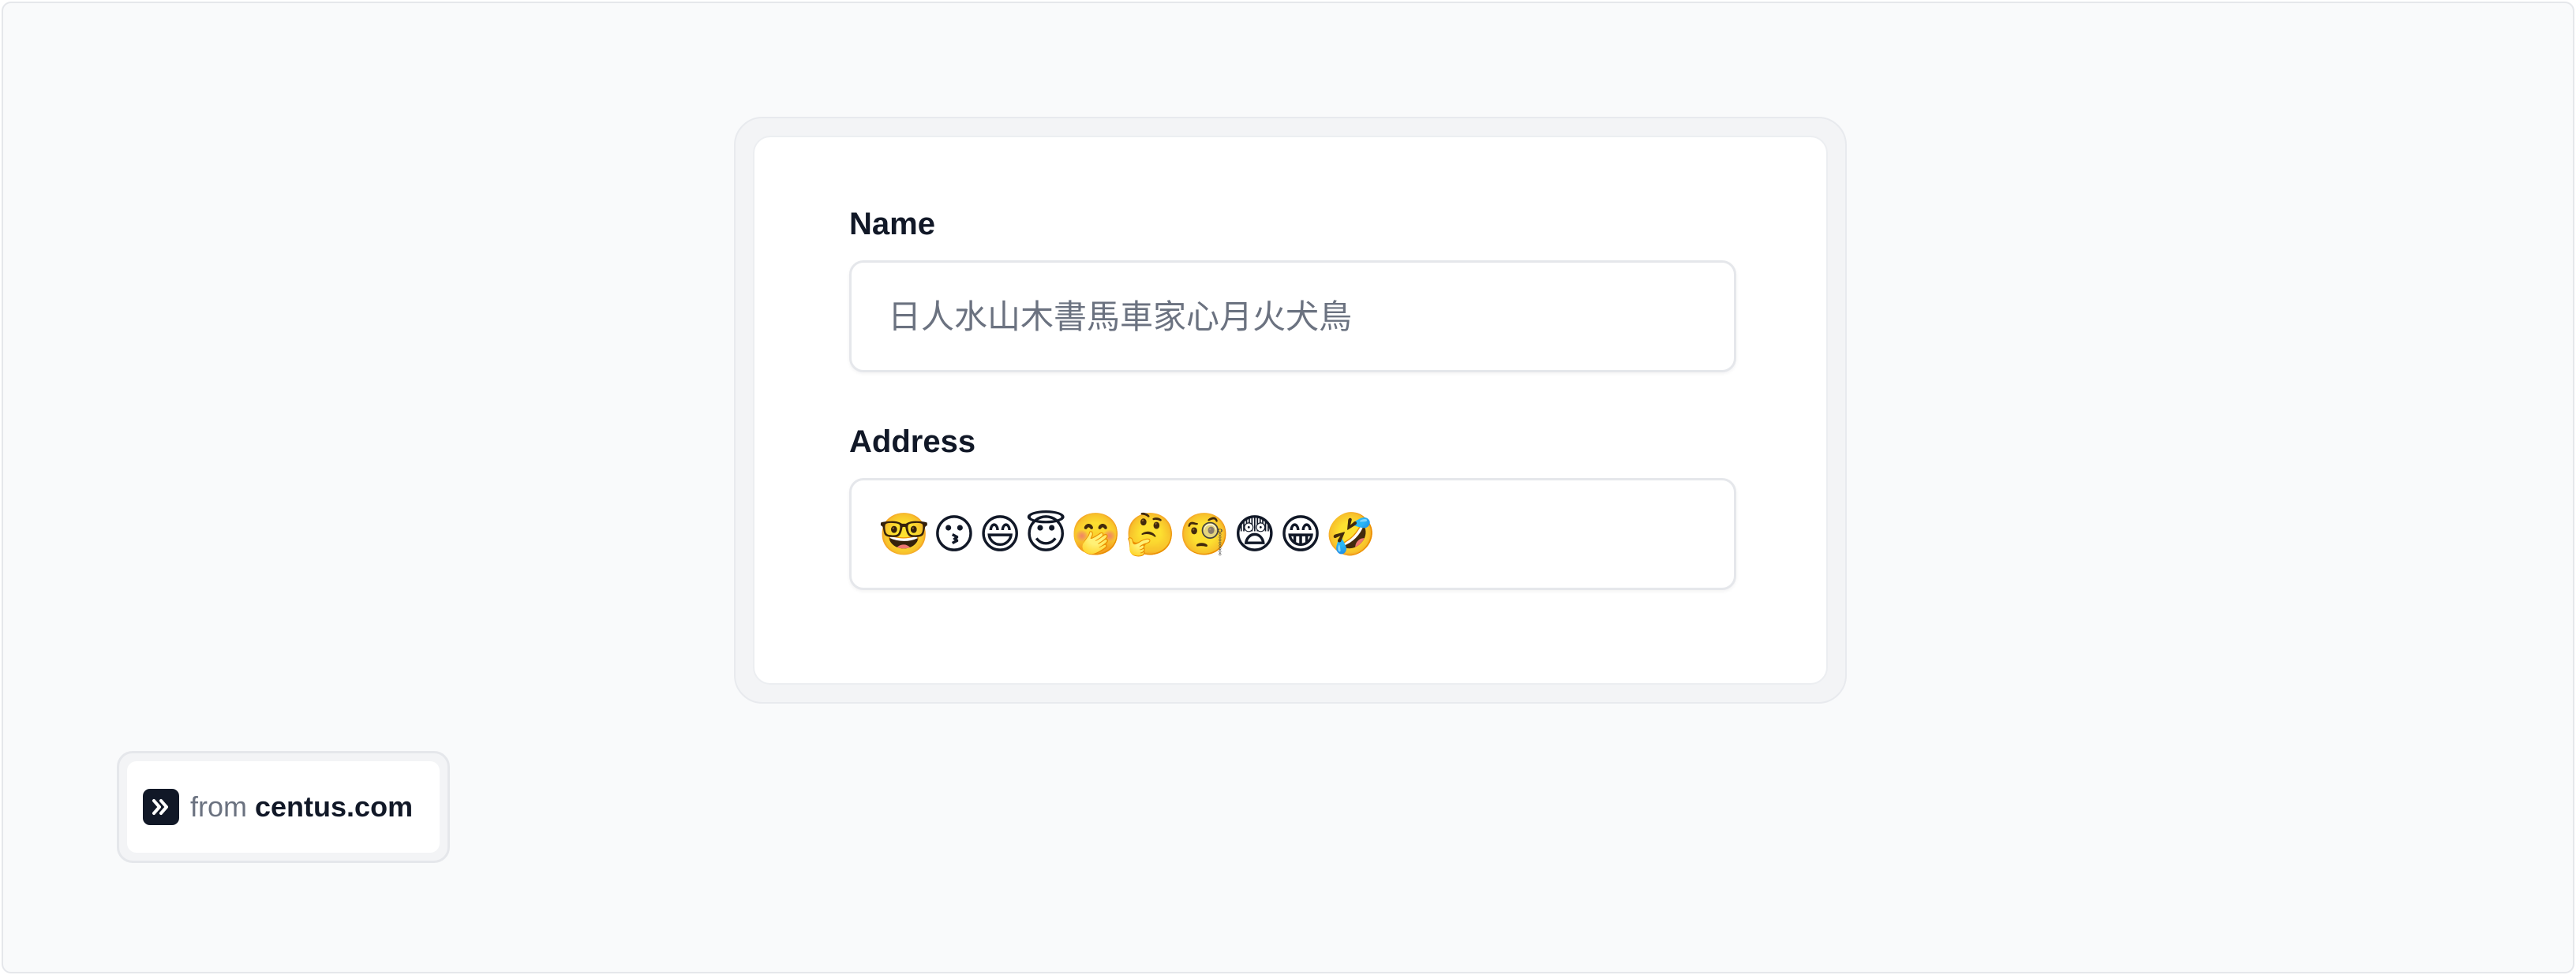 The width and height of the screenshot is (2576, 975). Describe the element at coordinates (218, 806) in the screenshot. I see `badge-from-text: from` at that location.